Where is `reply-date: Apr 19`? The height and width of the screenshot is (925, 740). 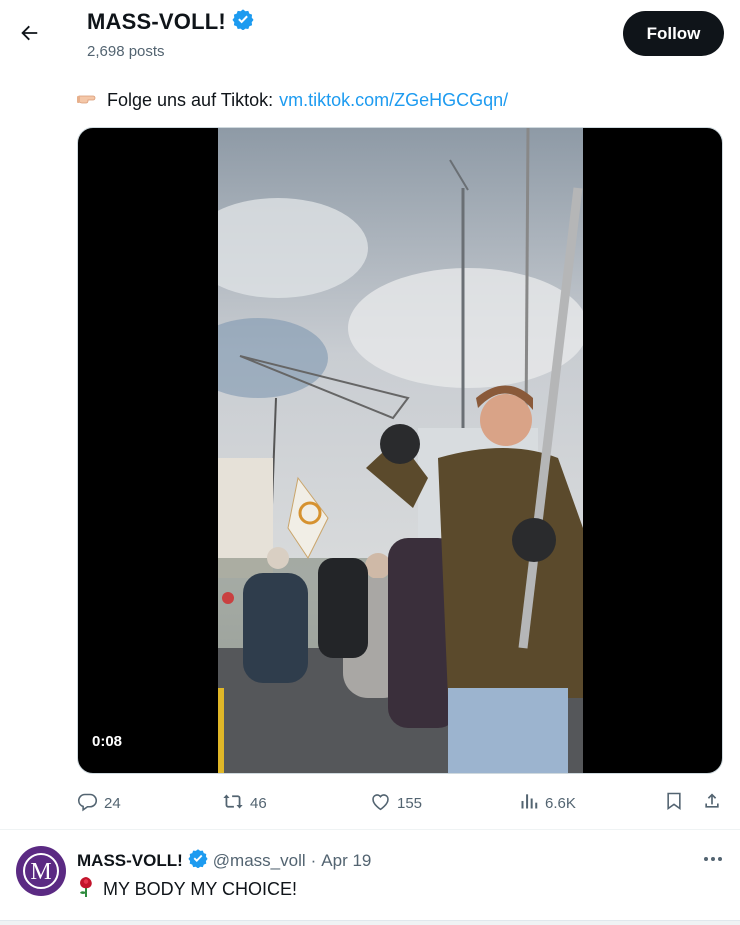 reply-date: Apr 19 is located at coordinates (346, 861).